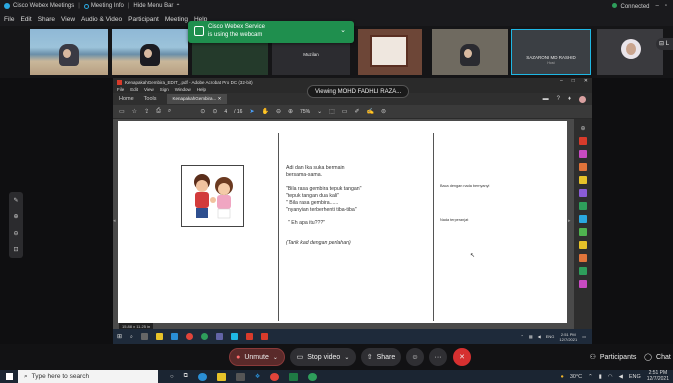 The width and height of the screenshot is (673, 383). What do you see at coordinates (265, 111) in the screenshot?
I see `hand-icon: ✋` at bounding box center [265, 111].